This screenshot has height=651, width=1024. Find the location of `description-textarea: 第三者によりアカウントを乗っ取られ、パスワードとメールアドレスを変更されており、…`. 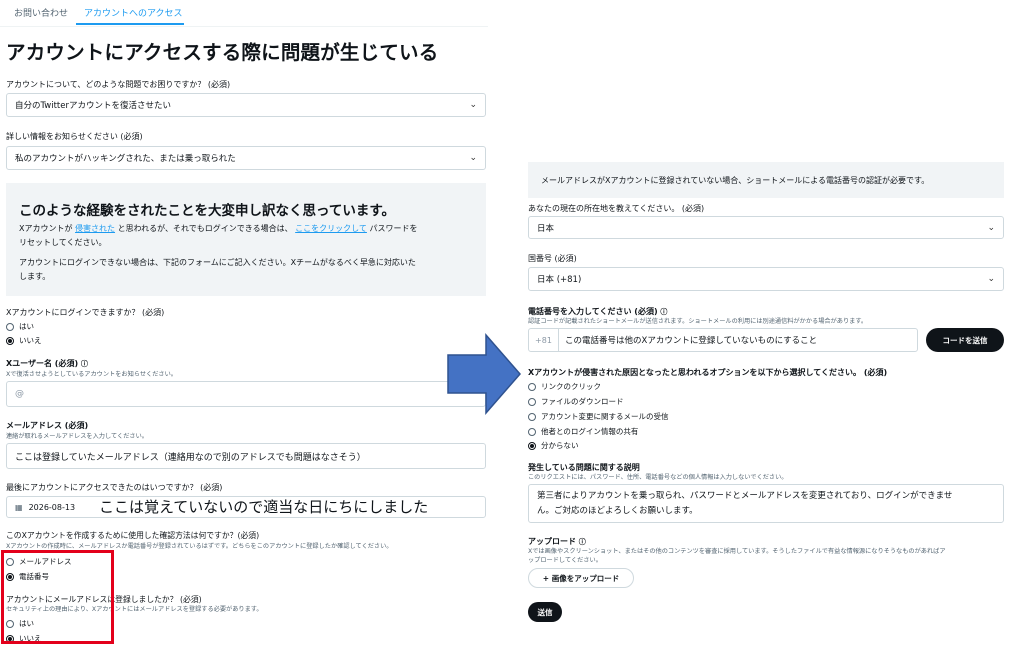

description-textarea: 第三者によりアカウントを乗っ取られ、パスワードとメールアドレスを変更されており、… is located at coordinates (766, 503).